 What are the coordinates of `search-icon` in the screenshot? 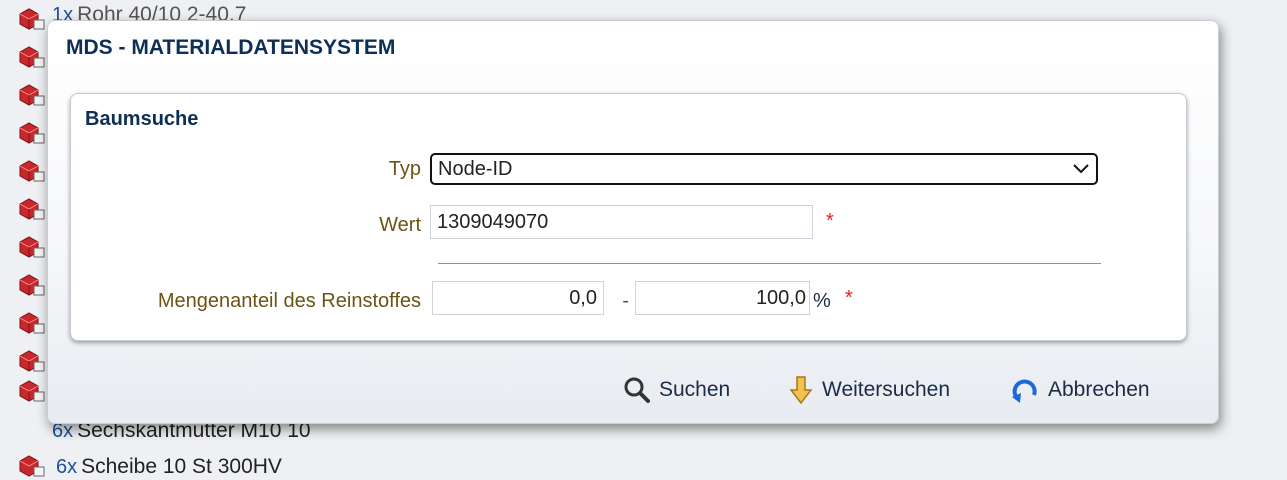 It's located at (637, 390).